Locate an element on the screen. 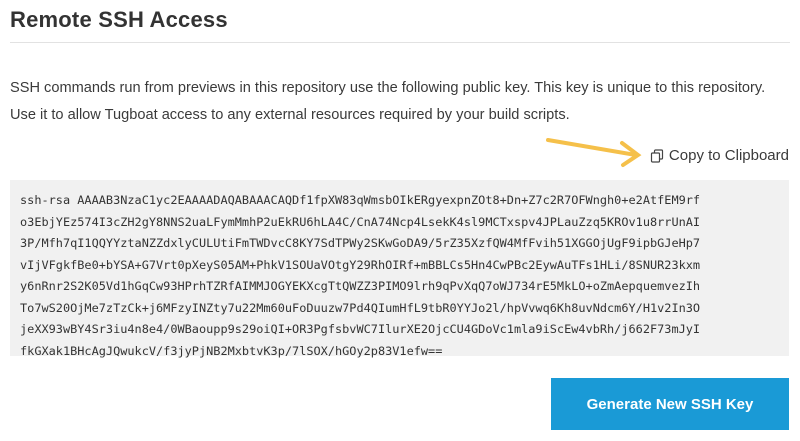 The image size is (800, 441). generate-new-ssh-key-button: Generate New SSH Key is located at coordinates (670, 404).